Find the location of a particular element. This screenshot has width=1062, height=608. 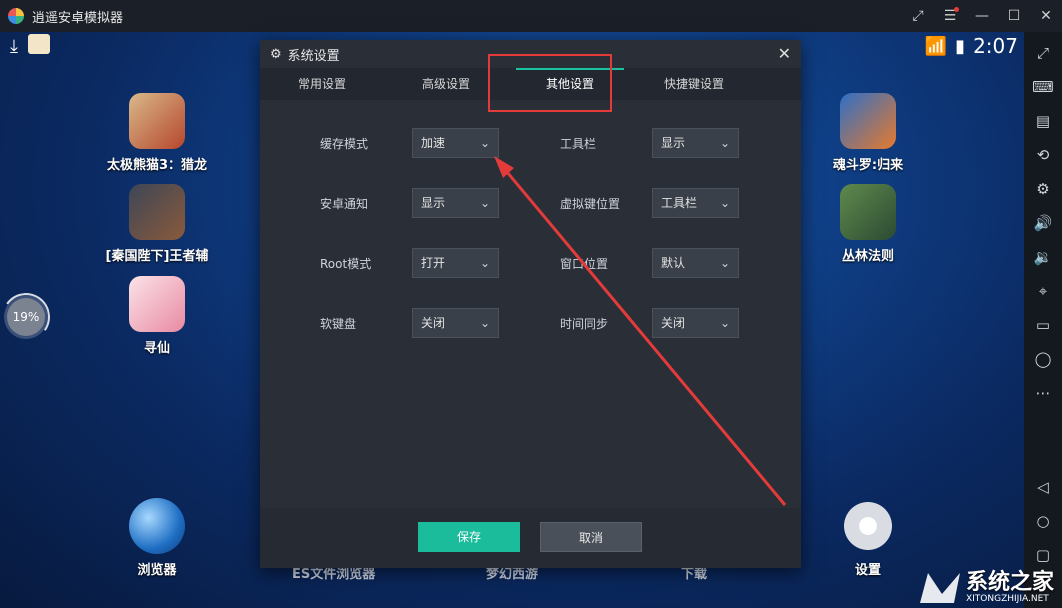

settings-gear-icon: ⚙ is located at coordinates (1043, 189).